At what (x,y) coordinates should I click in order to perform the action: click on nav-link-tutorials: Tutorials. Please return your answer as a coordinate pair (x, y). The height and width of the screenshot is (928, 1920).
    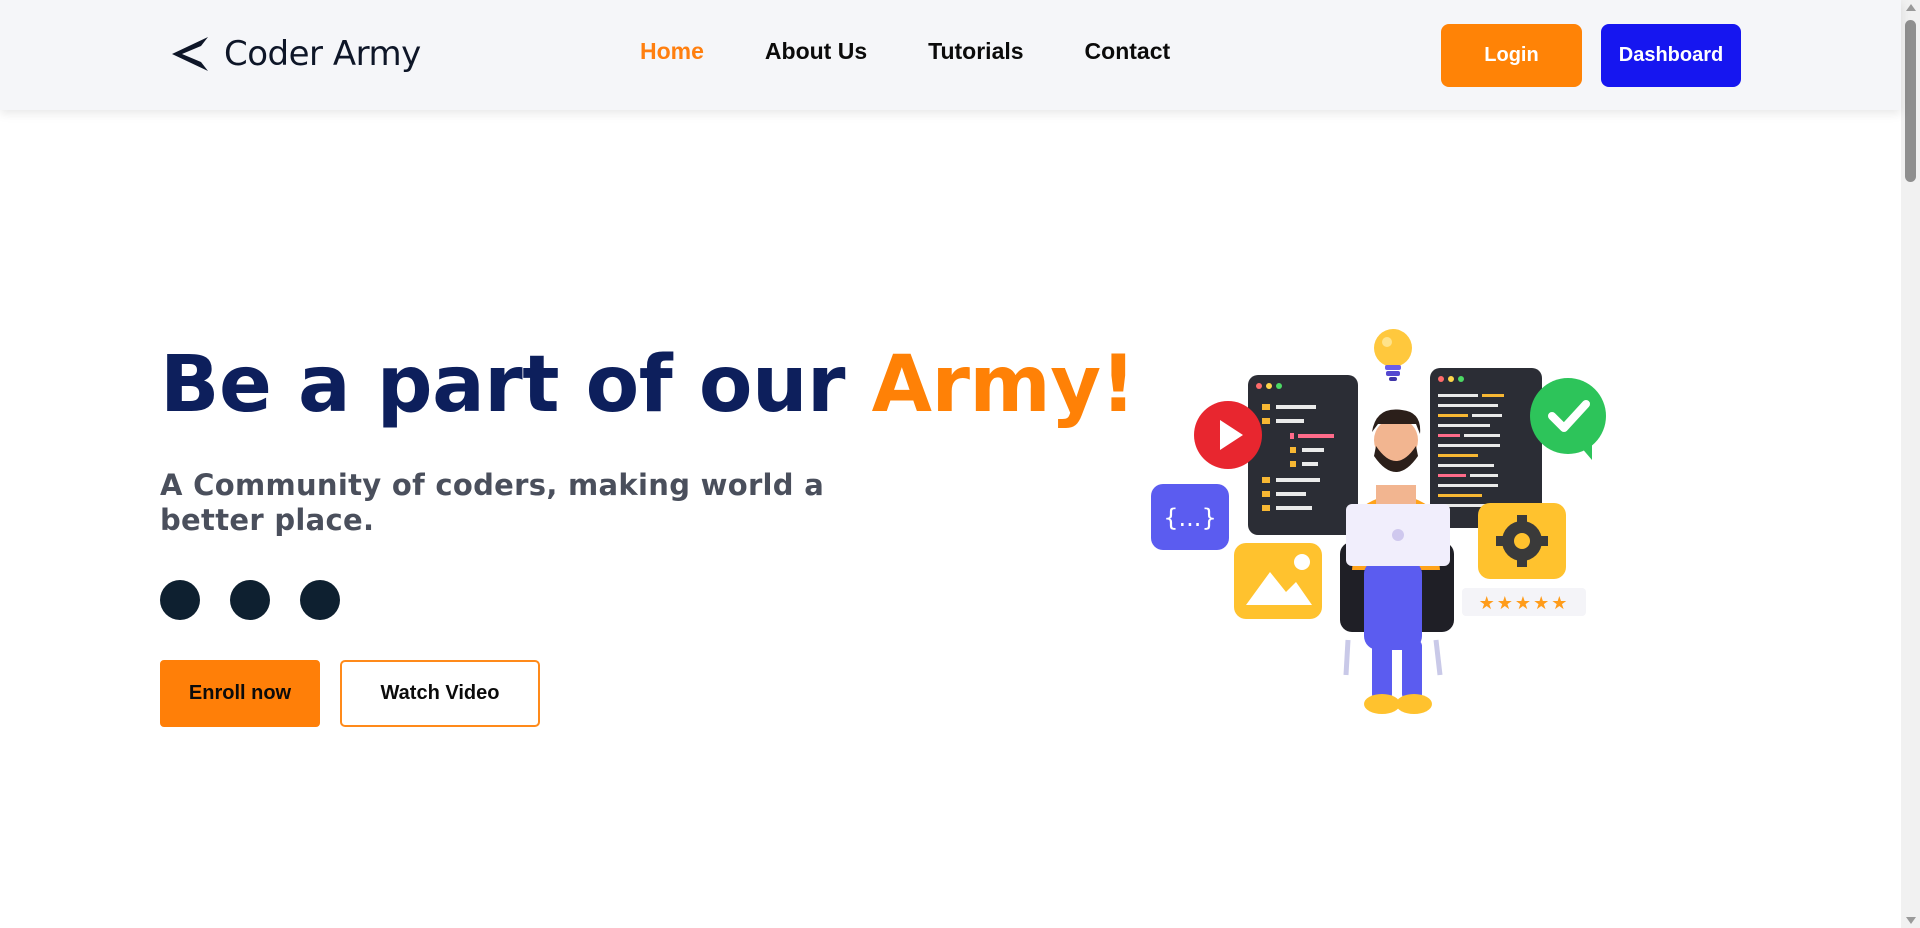
    Looking at the image, I should click on (975, 51).